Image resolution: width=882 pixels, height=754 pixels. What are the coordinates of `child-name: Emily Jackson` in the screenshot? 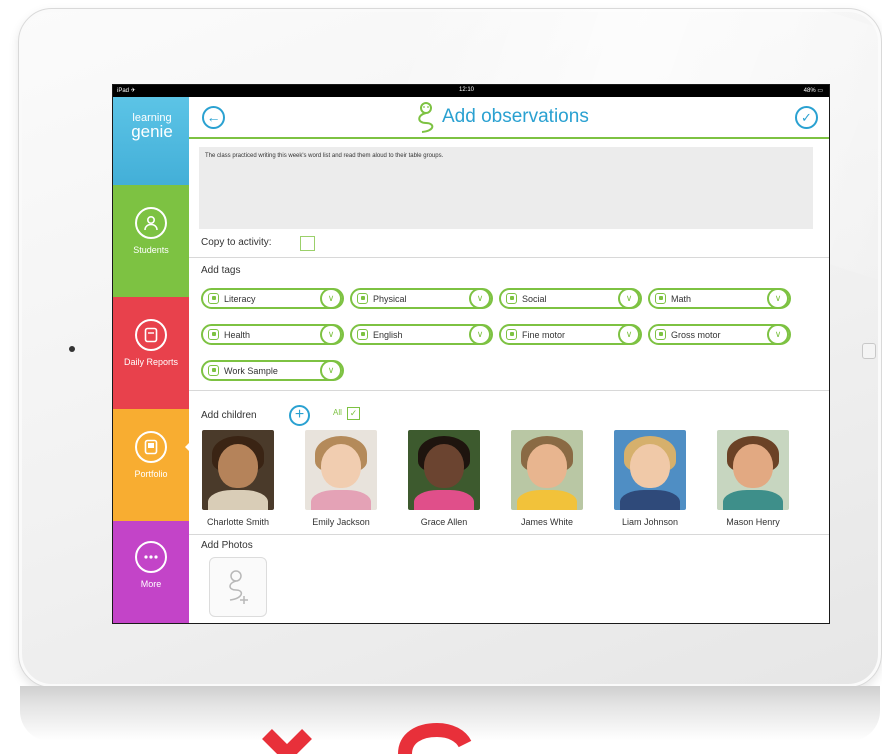 It's located at (341, 522).